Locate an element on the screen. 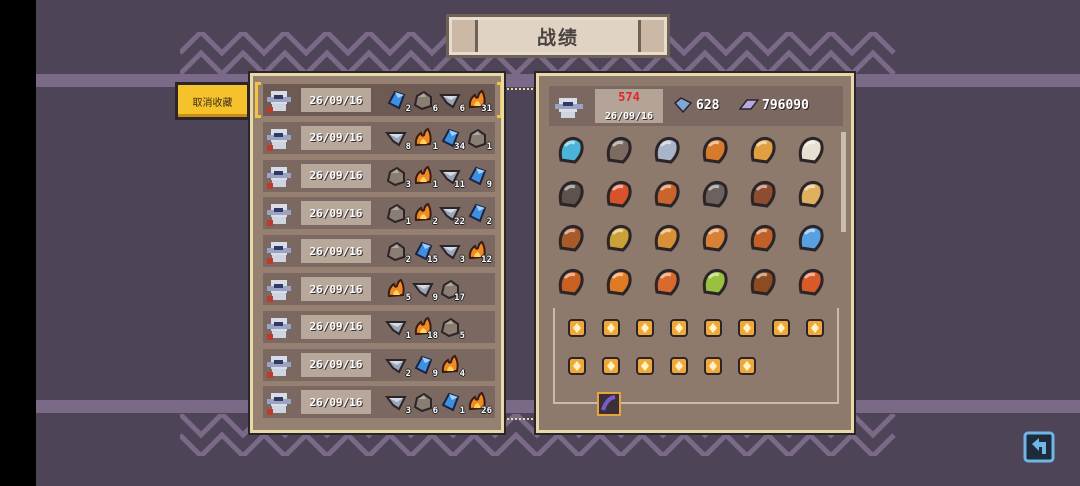 The image size is (1080, 486). spark-icon is located at coordinates (811, 282).